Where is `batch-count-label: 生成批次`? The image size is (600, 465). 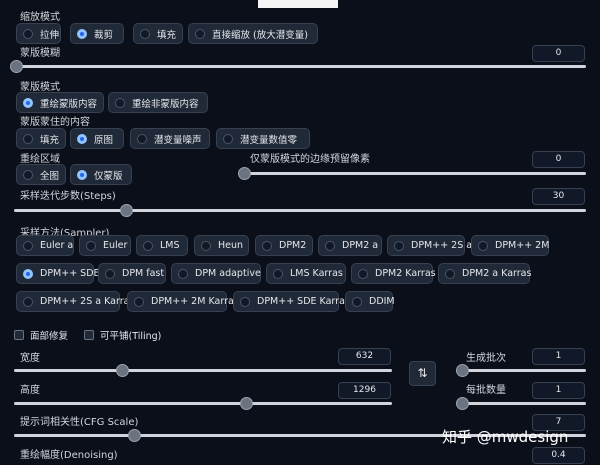
batch-count-label: 生成批次 is located at coordinates (486, 358).